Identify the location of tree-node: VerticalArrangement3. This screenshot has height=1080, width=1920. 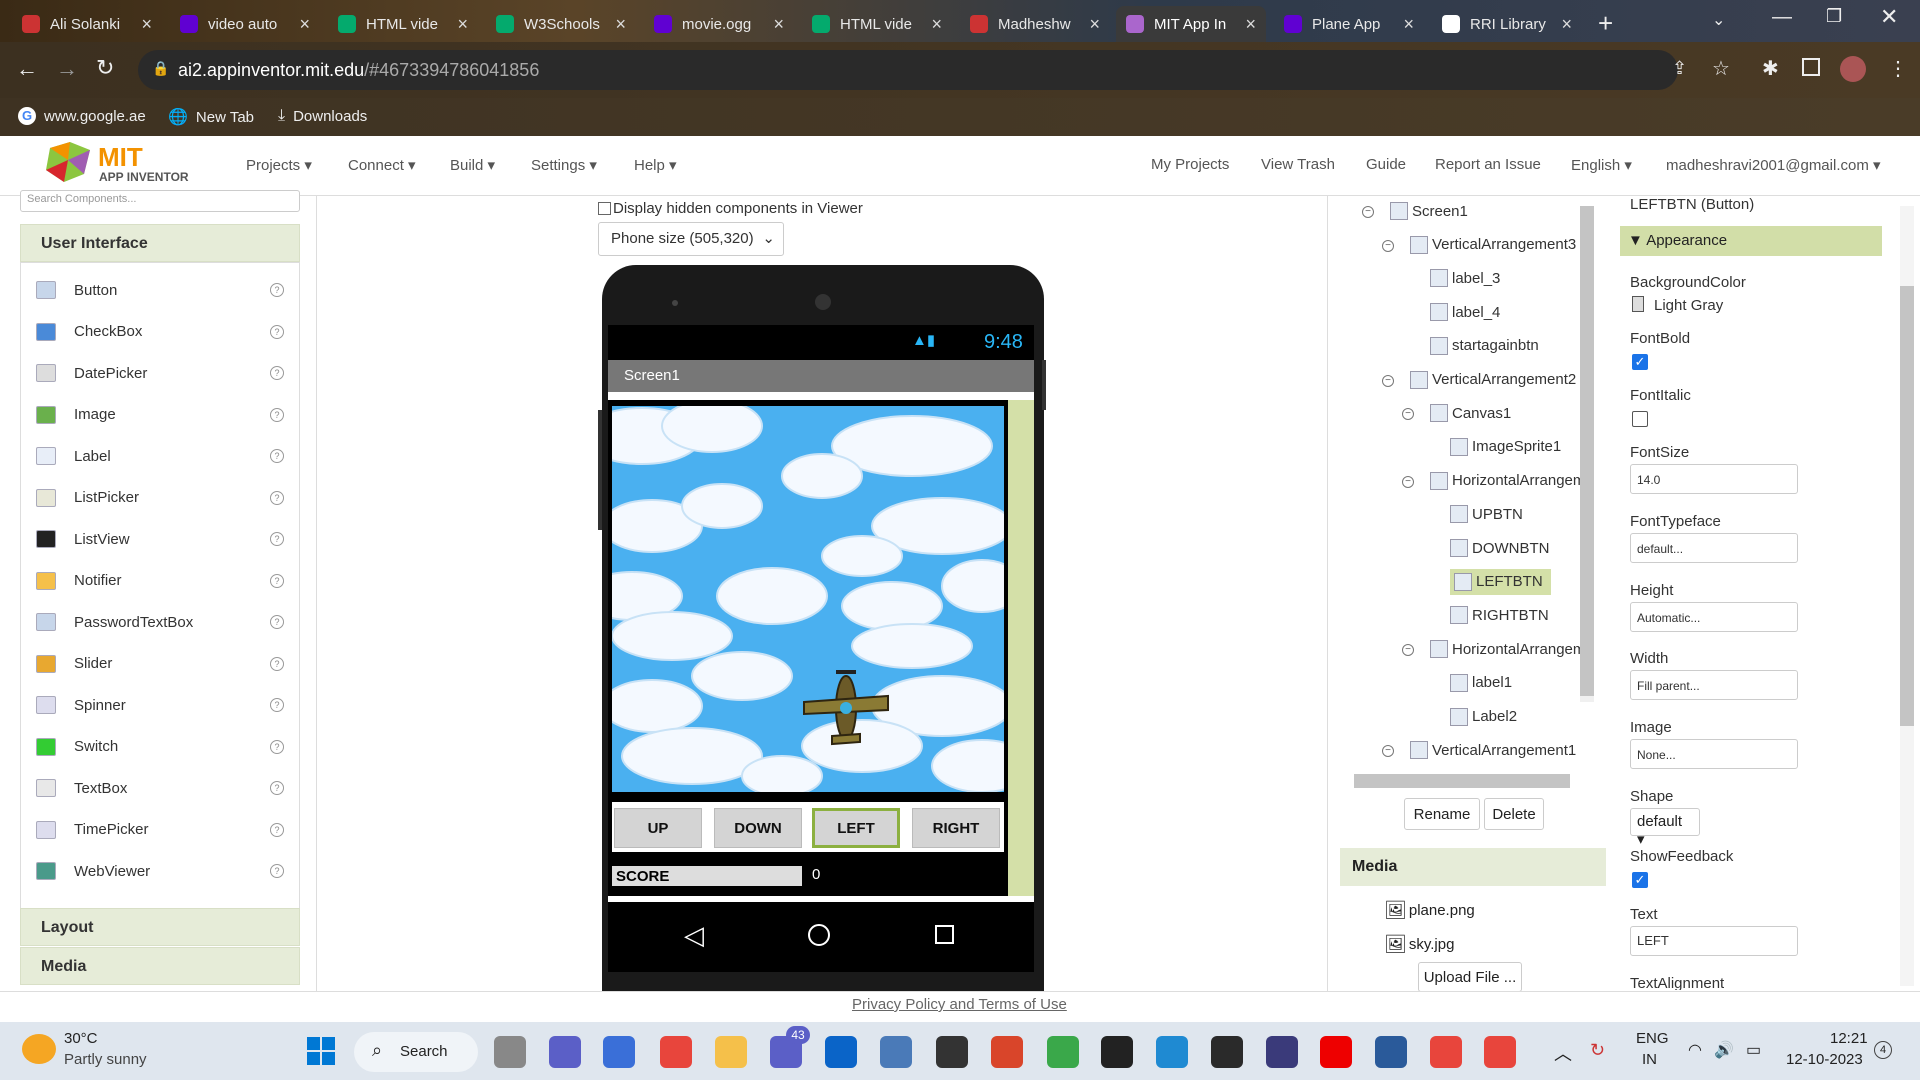
(1493, 244).